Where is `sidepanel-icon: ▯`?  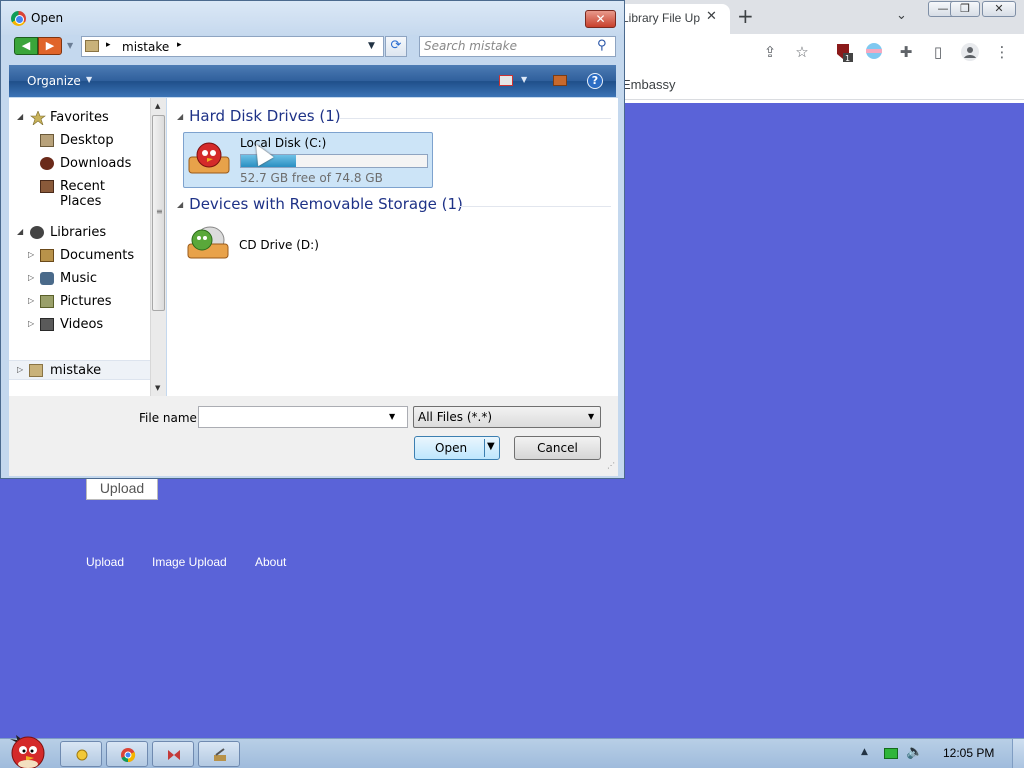
sidepanel-icon: ▯ is located at coordinates (938, 52).